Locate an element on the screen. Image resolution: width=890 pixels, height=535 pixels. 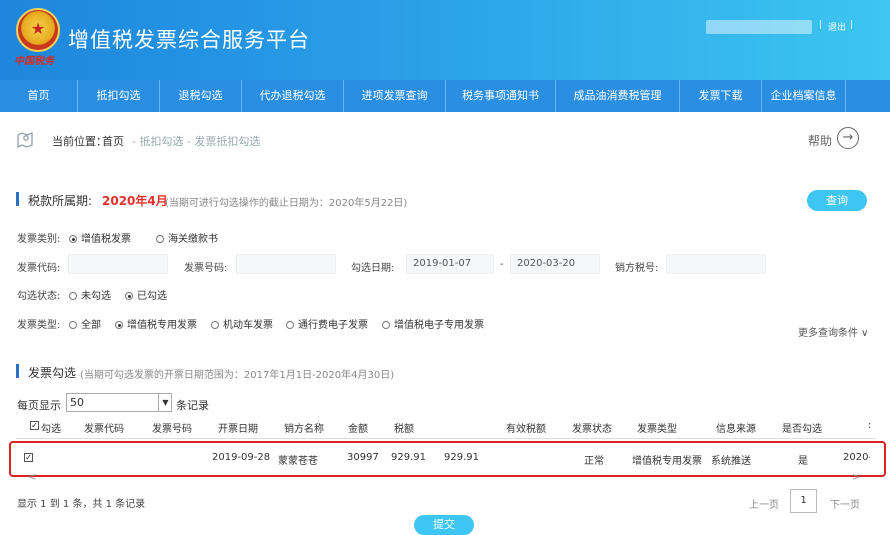
arrow-right-circle-icon: → is located at coordinates (848, 138).